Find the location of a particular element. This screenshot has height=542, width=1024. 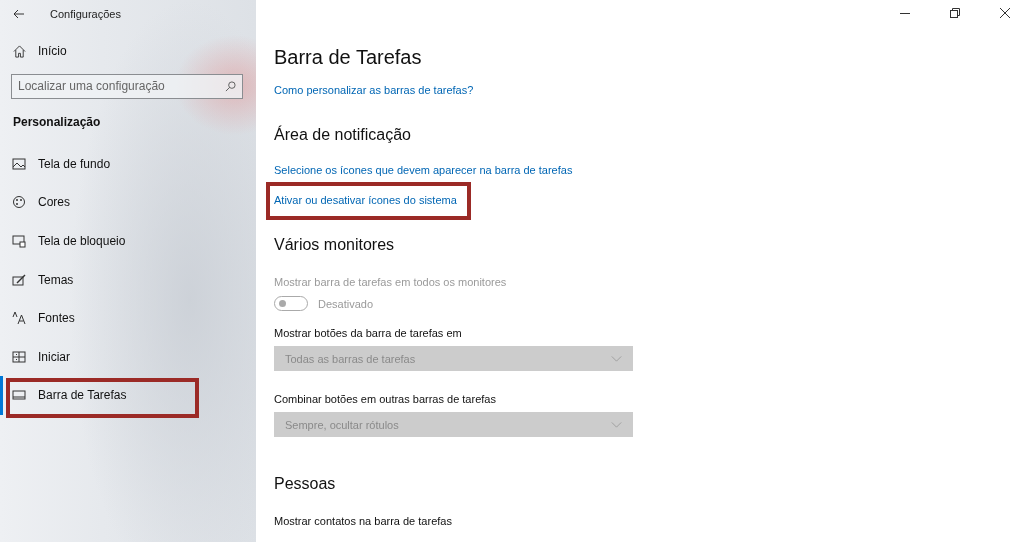

section-heading: Vários monitores is located at coordinates (334, 245).